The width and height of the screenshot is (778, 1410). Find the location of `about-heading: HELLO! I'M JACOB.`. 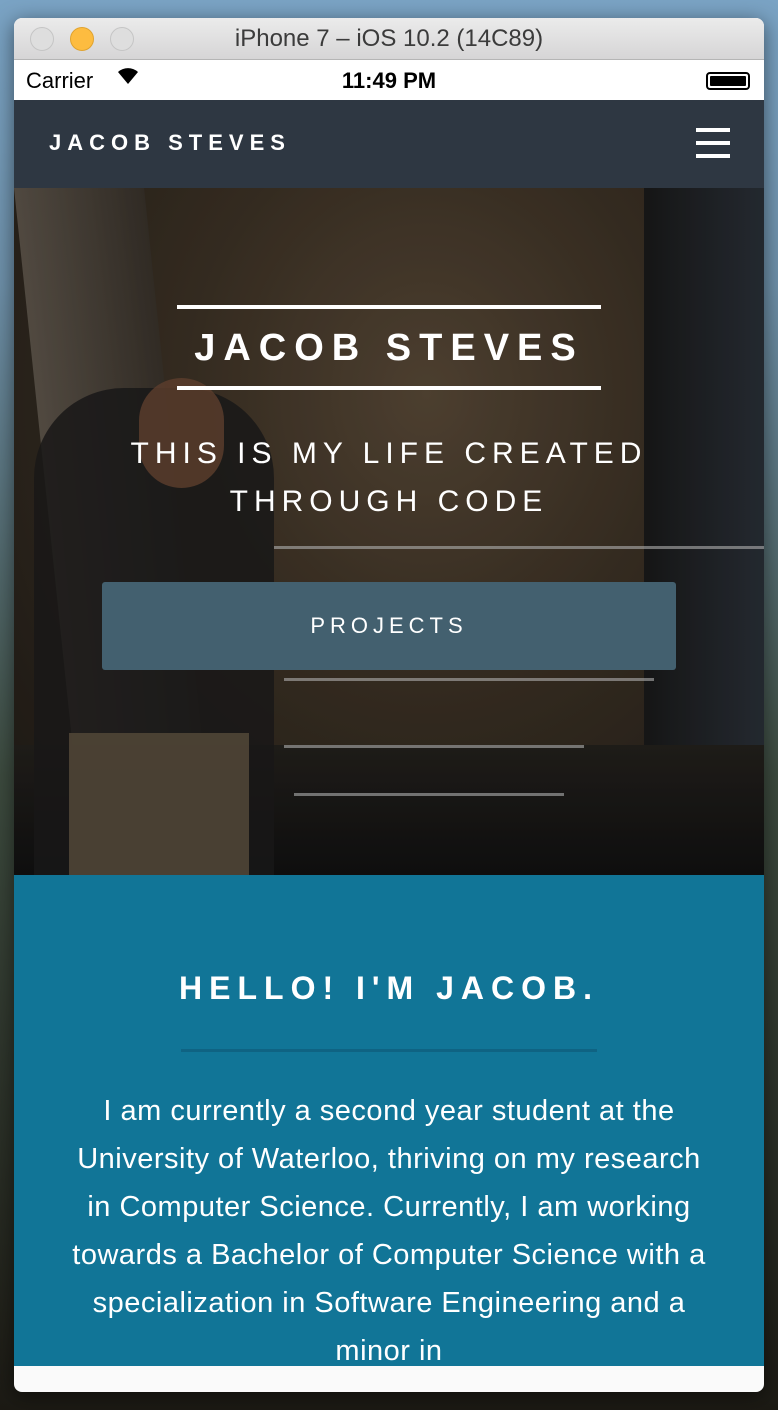

about-heading: HELLO! I'M JACOB. is located at coordinates (389, 988).